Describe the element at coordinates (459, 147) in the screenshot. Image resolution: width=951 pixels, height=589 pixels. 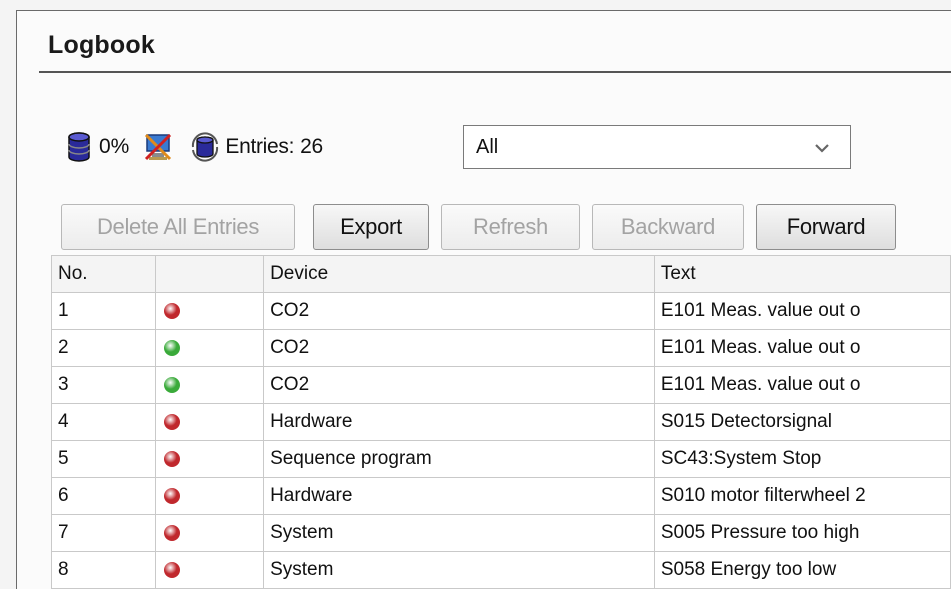
I see `logbook-toolbar: 0% Entries: 26 All` at that location.